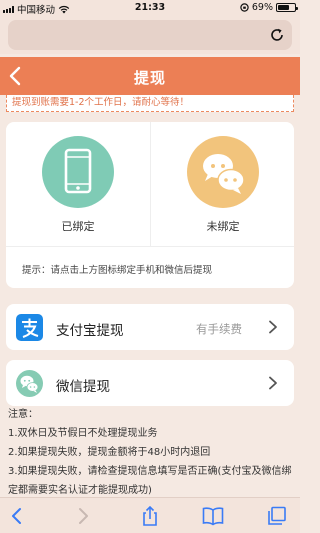 The width and height of the screenshot is (320, 533). I want to click on wechat-withdraw-option: 微信提现, so click(150, 383).